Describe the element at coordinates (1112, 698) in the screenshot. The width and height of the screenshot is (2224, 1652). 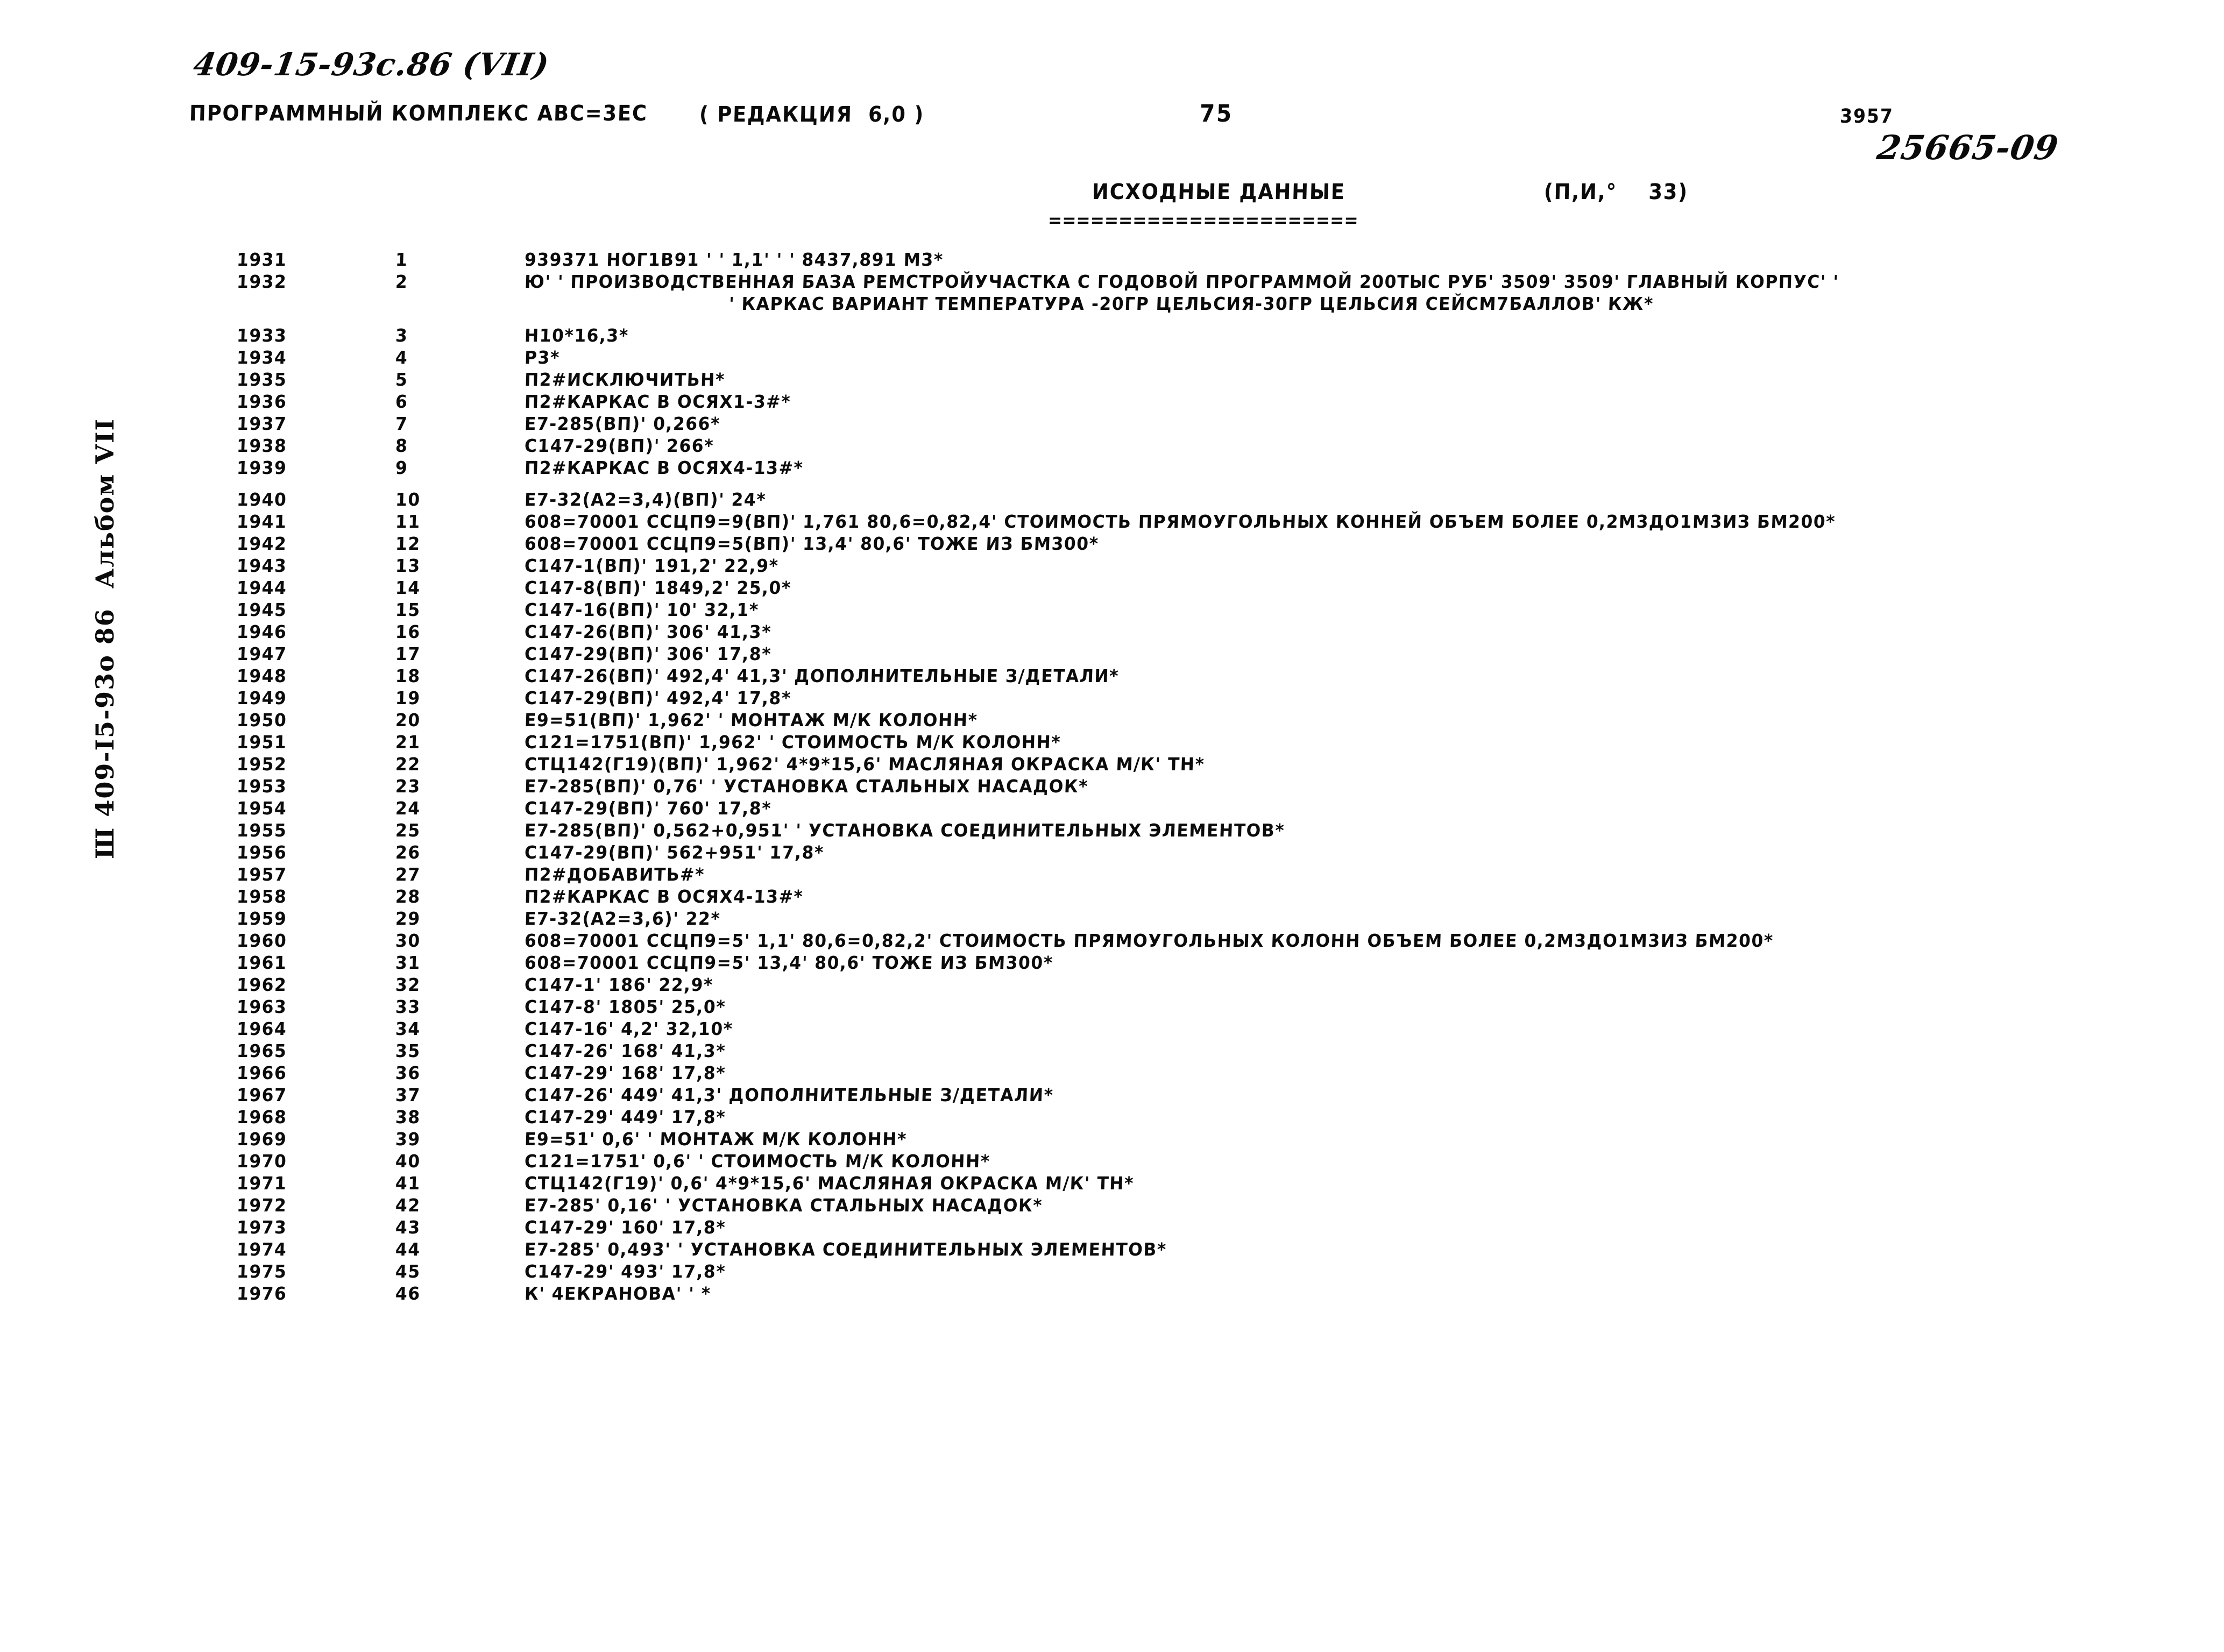
I see `table-row: 1949 19 С147-29(ВП)' 492,4' 17,8*` at that location.